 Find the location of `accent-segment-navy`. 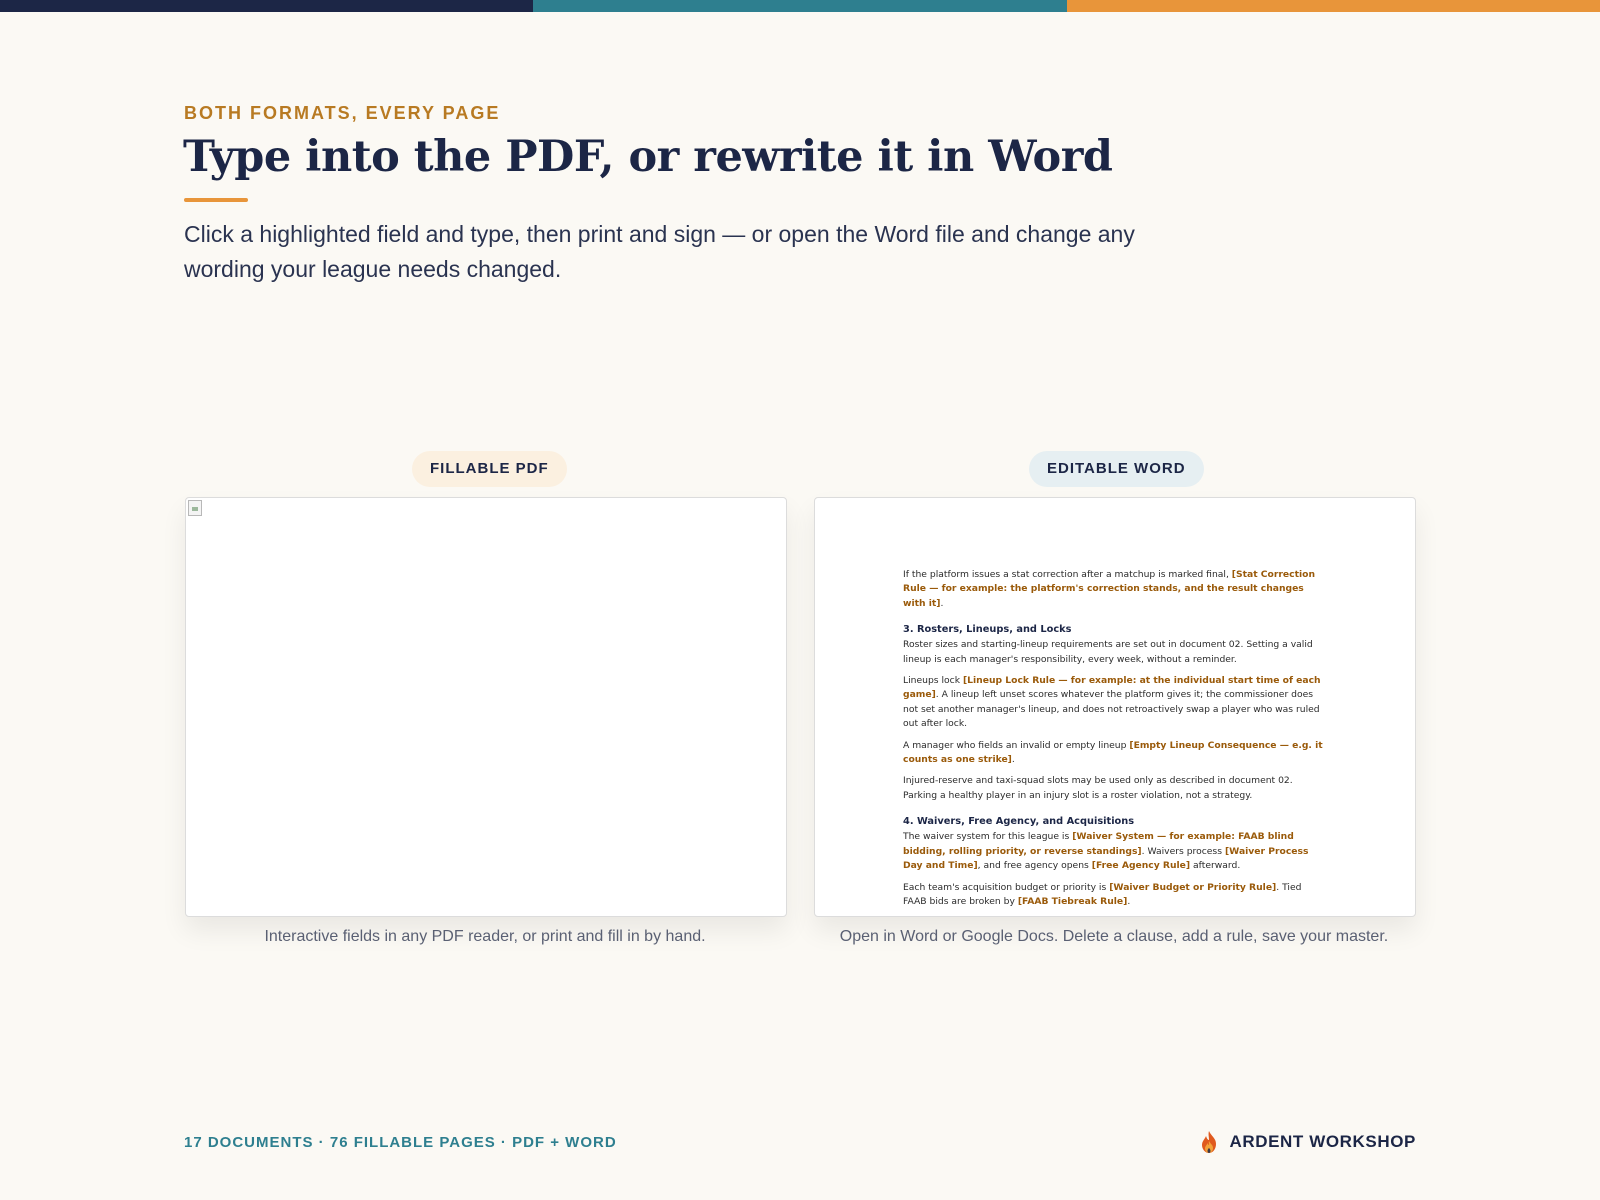

accent-segment-navy is located at coordinates (267, 6).